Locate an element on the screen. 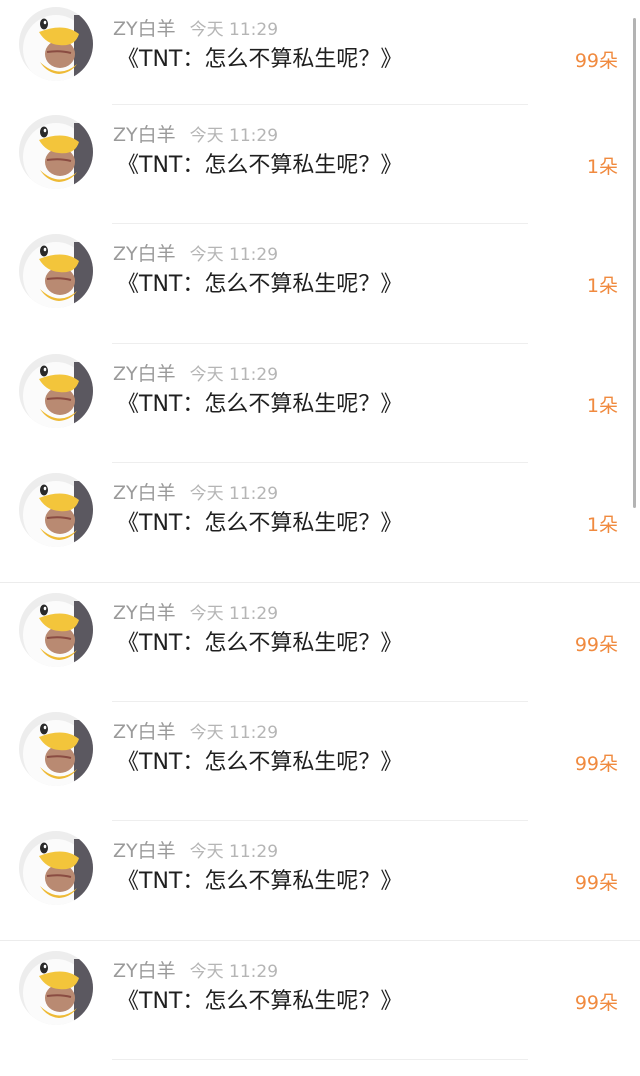  divider is located at coordinates (320, 1060).